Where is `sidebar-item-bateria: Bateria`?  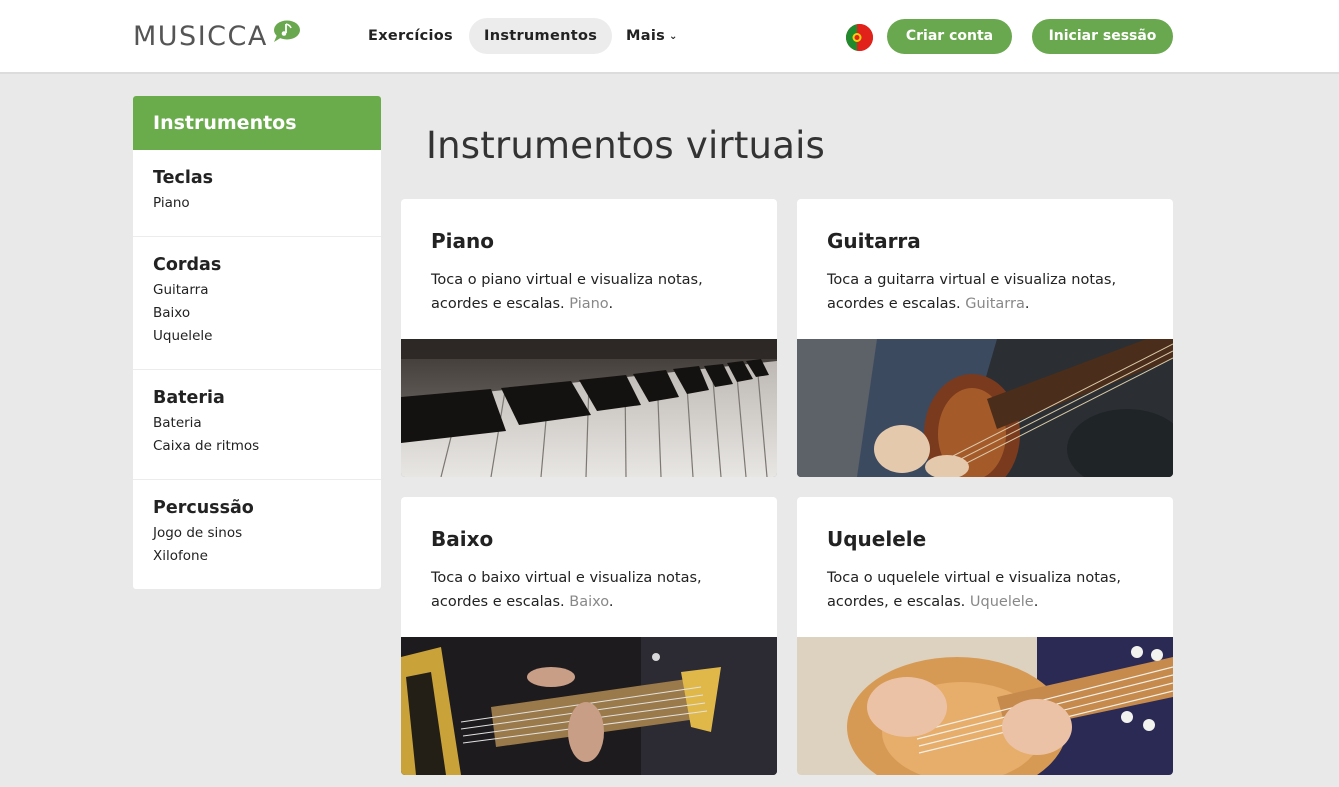
sidebar-item-bateria: Bateria is located at coordinates (257, 423).